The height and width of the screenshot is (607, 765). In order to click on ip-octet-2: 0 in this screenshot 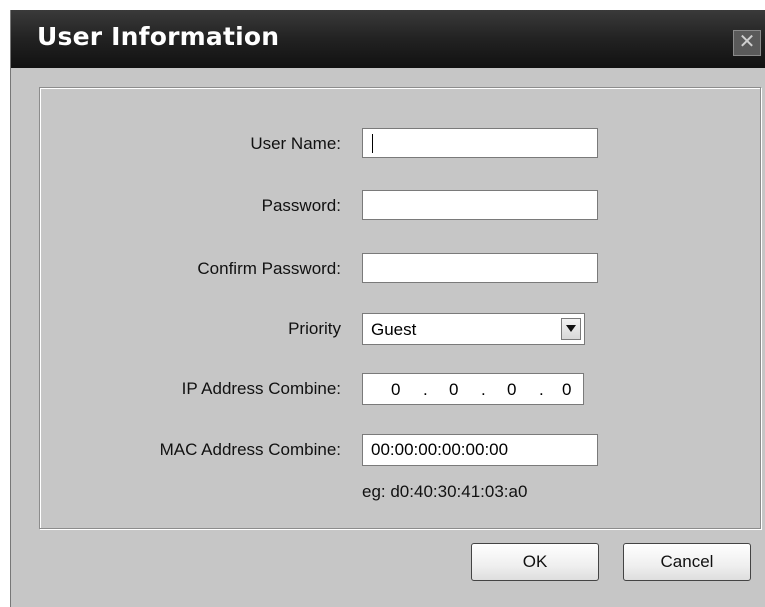, I will do `click(454, 389)`.